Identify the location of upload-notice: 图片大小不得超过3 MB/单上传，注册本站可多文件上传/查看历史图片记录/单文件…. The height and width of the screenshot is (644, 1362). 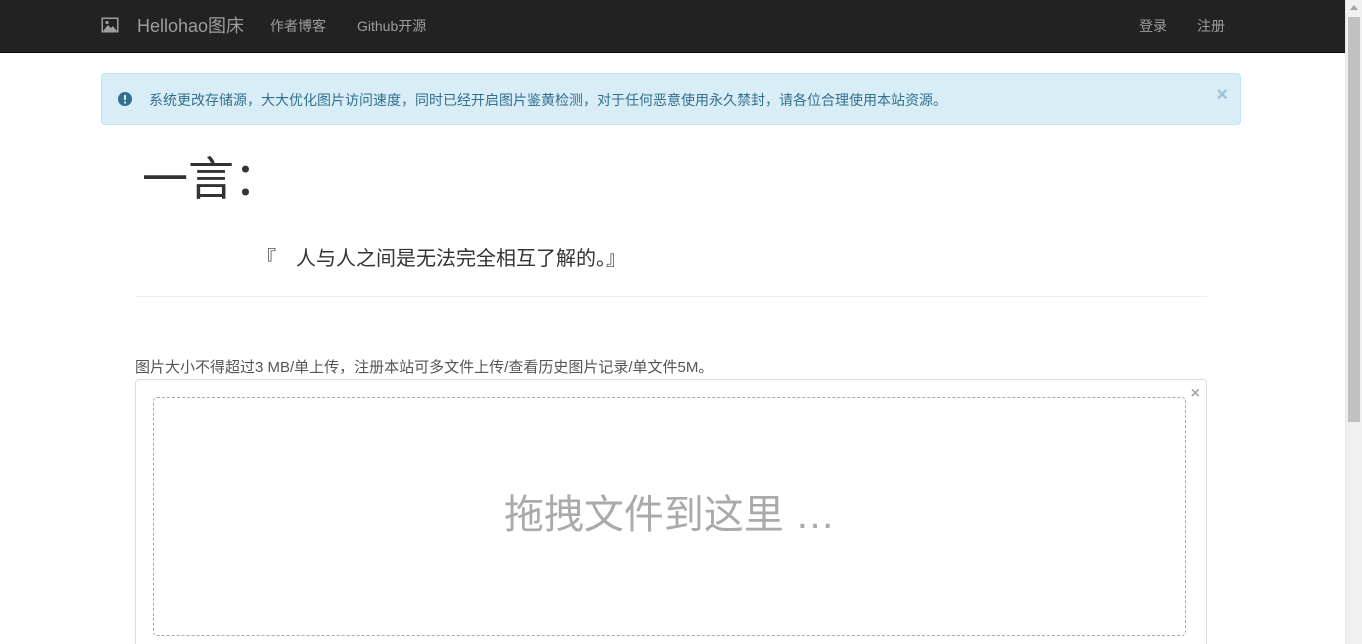
(424, 367).